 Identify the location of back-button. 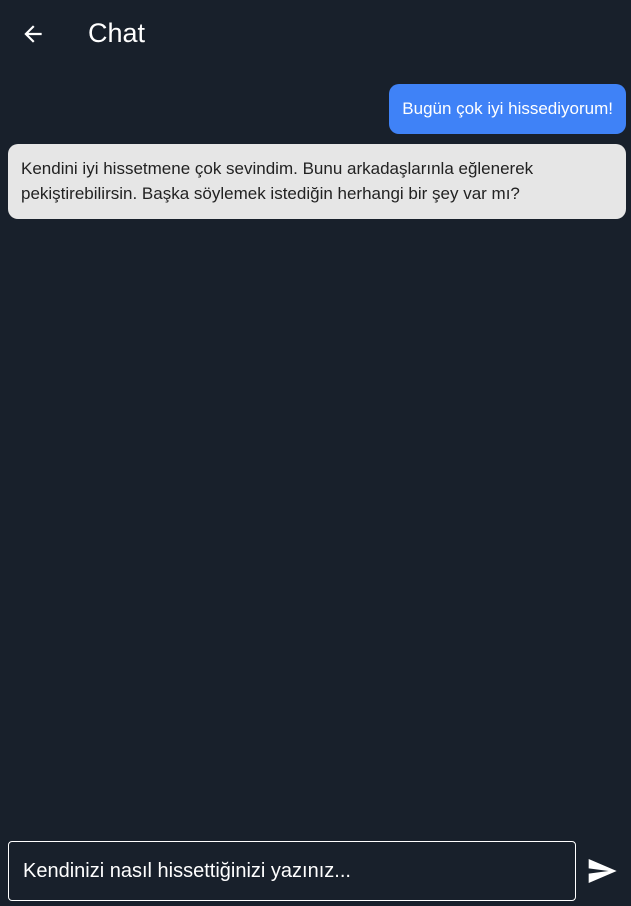
(33, 34).